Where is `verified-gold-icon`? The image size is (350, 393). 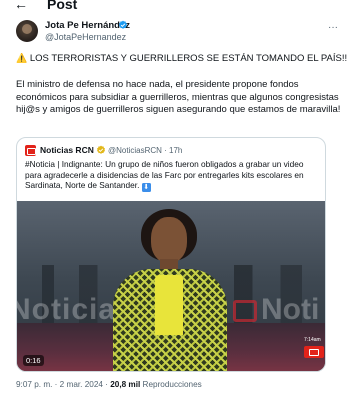 verified-gold-icon is located at coordinates (101, 149).